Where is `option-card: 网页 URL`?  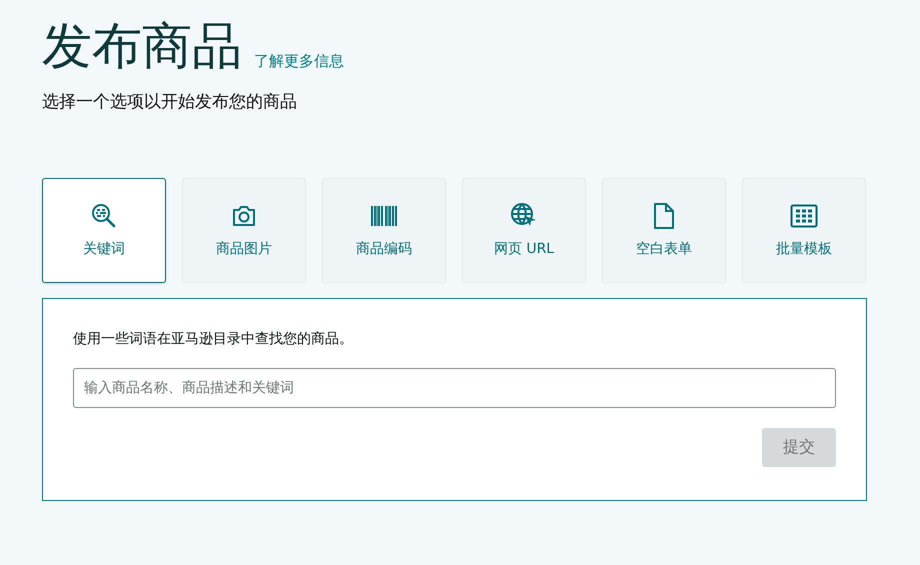
option-card: 网页 URL is located at coordinates (524, 230).